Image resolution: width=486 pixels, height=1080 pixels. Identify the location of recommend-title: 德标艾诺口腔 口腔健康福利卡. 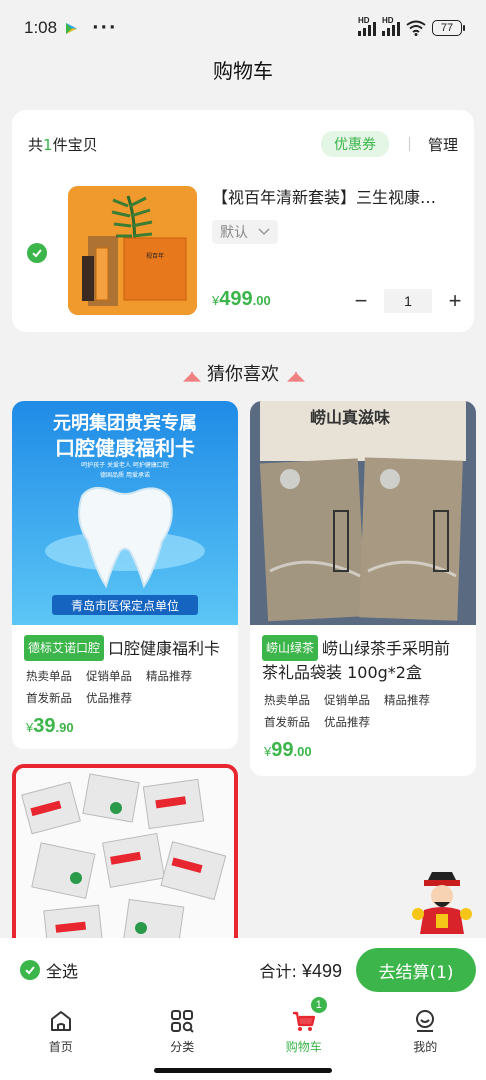
(126, 648).